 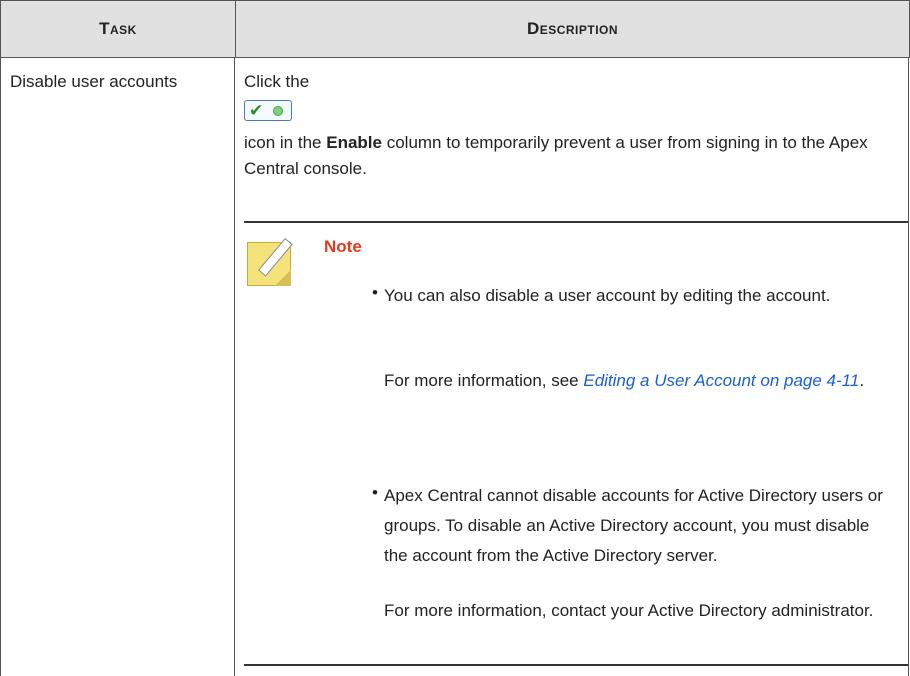 I want to click on checkmark-icon: ✔, so click(x=256, y=110).